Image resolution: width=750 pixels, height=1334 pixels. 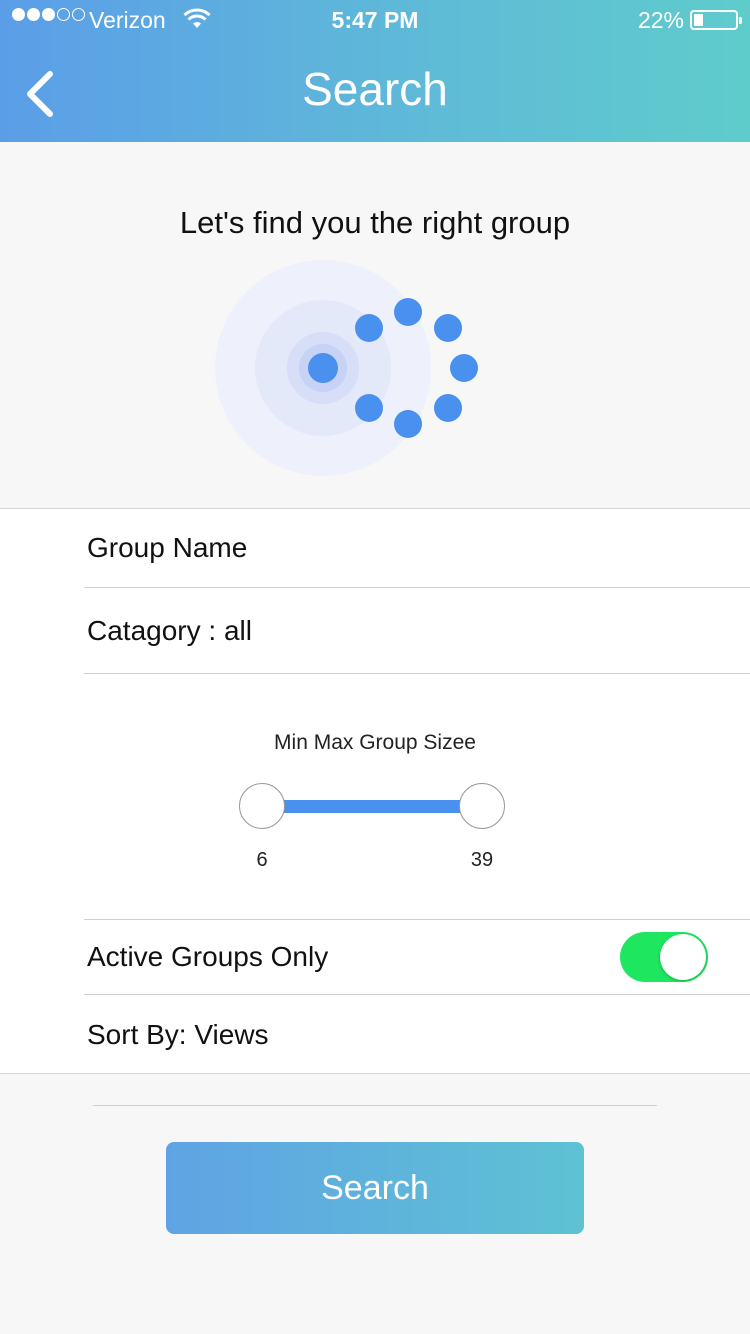 I want to click on active-groups-toggle, so click(x=664, y=957).